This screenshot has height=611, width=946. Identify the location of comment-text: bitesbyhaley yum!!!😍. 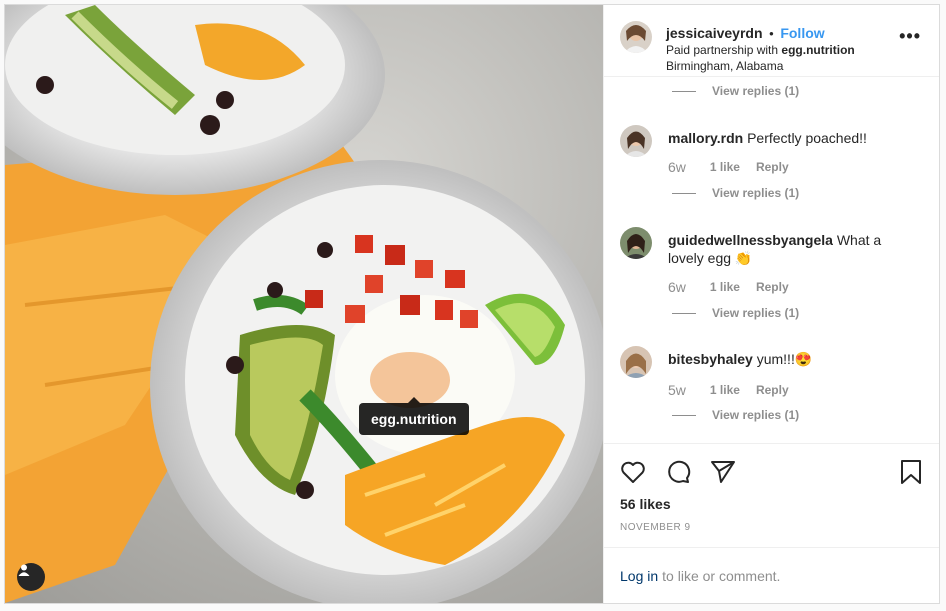
(788, 359).